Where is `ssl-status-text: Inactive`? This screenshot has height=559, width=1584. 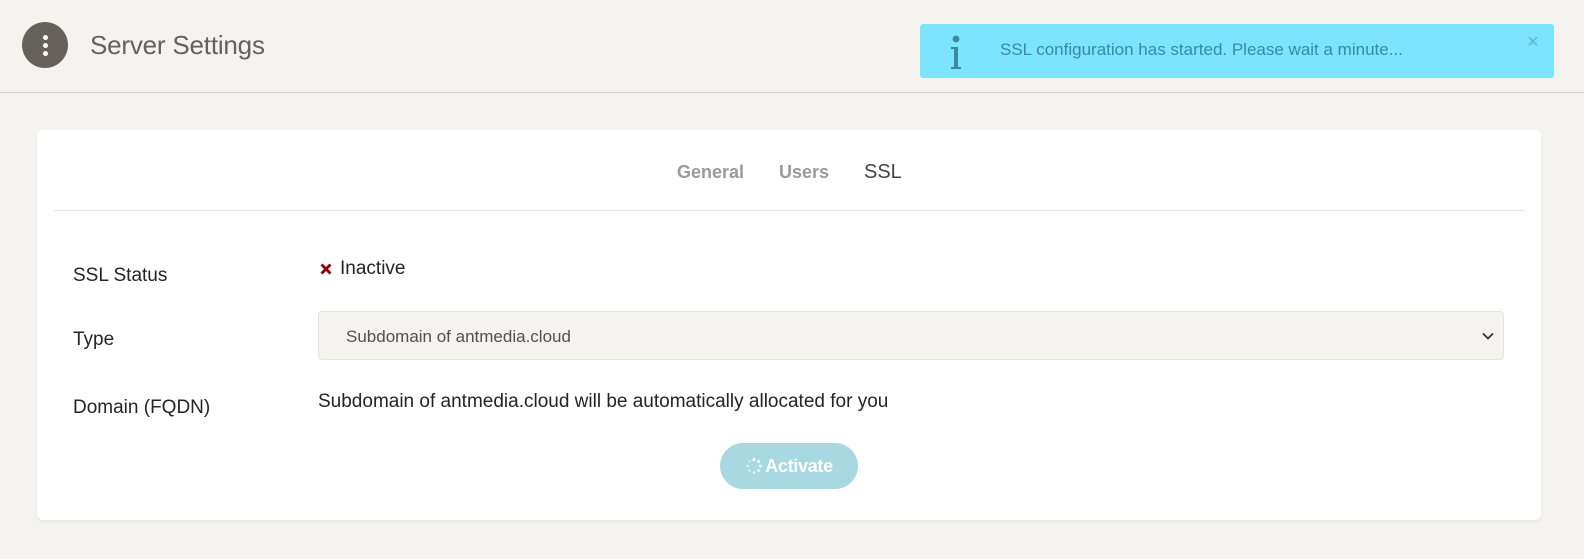
ssl-status-text: Inactive is located at coordinates (373, 268).